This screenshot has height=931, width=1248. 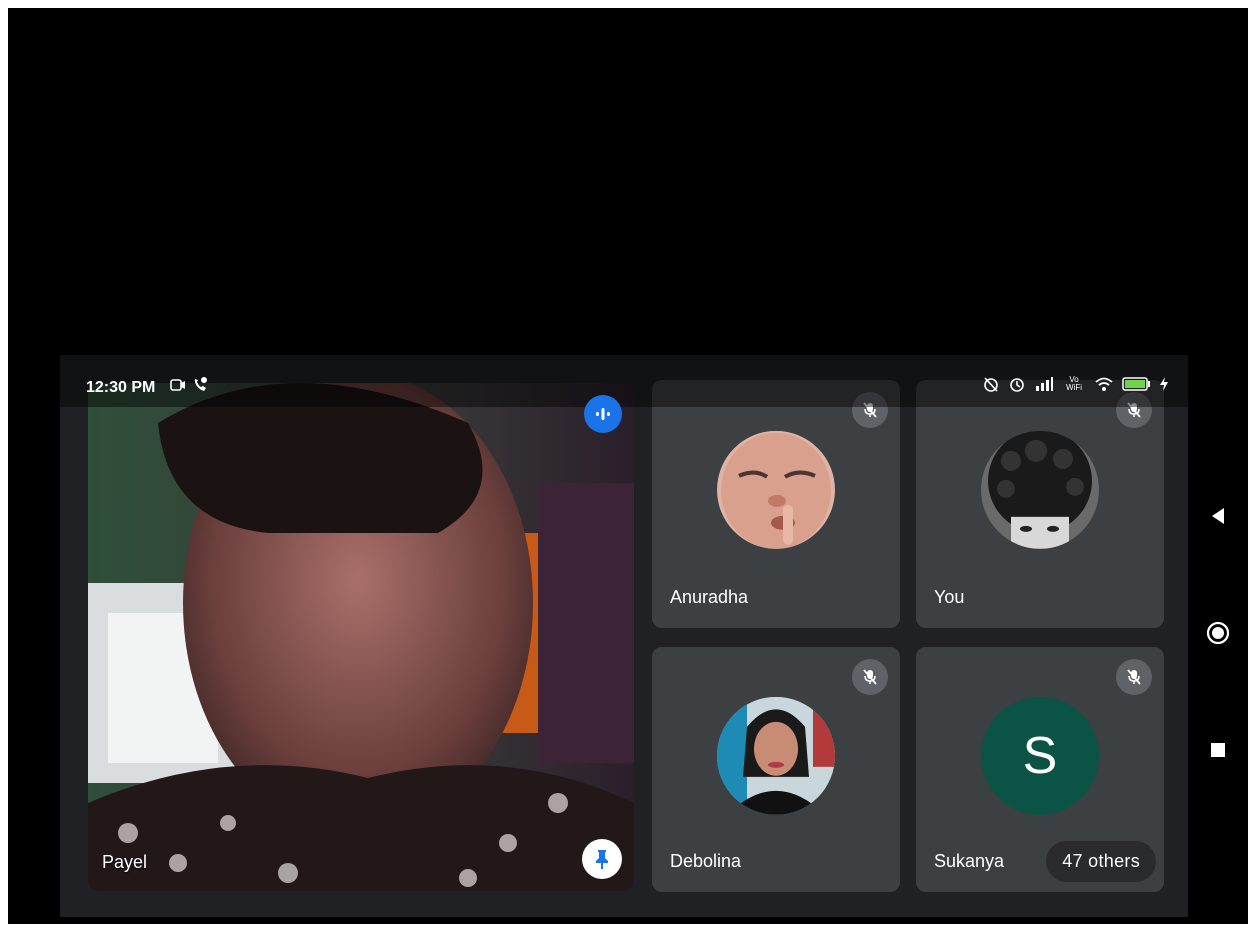 I want to click on participant-tile-anuradha: Anuradha, so click(x=776, y=504).